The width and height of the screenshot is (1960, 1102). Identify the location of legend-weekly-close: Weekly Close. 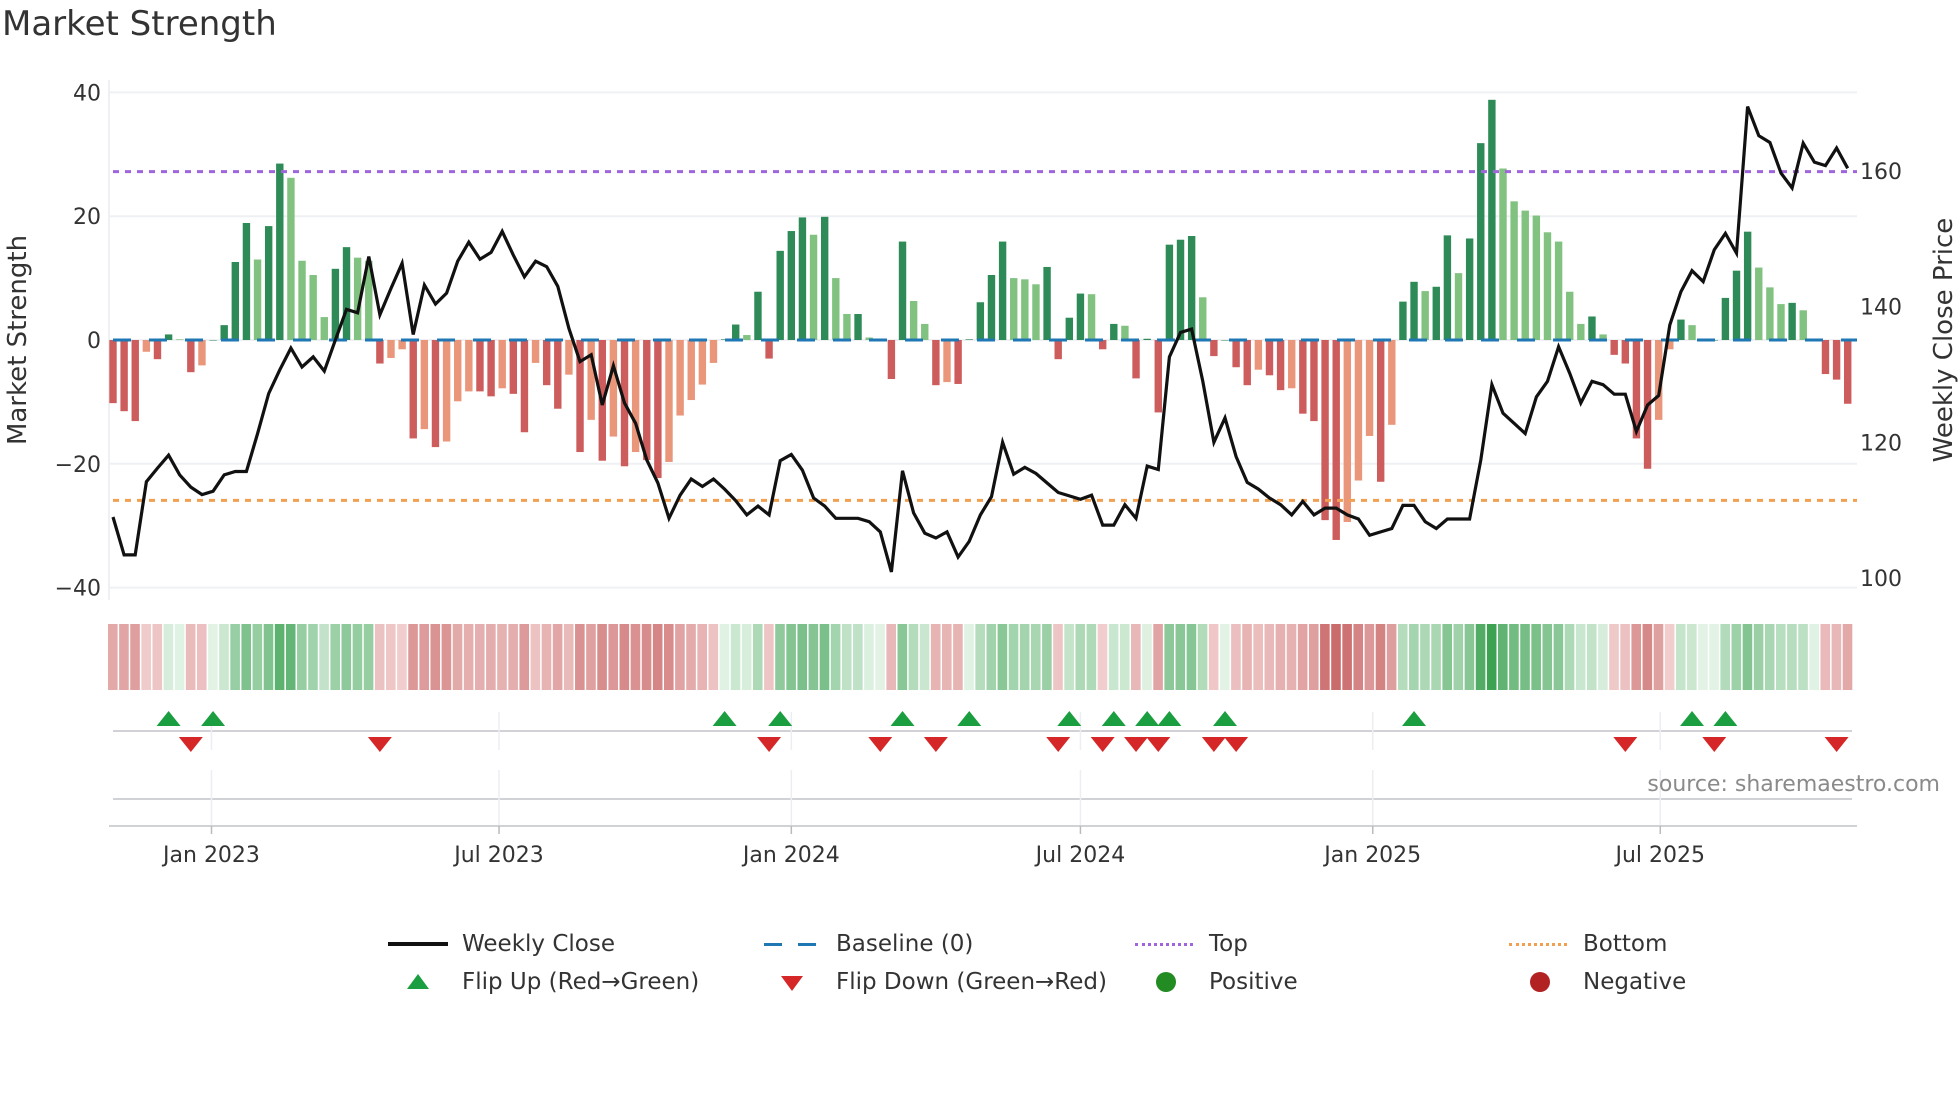
(501, 944).